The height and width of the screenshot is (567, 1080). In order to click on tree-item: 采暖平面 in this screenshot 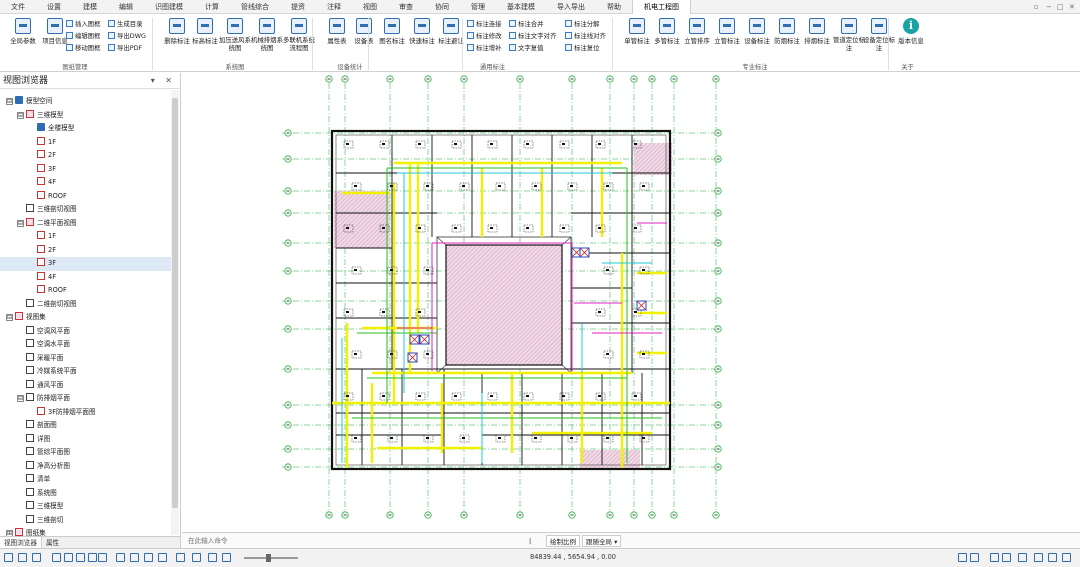, I will do `click(85, 359)`.